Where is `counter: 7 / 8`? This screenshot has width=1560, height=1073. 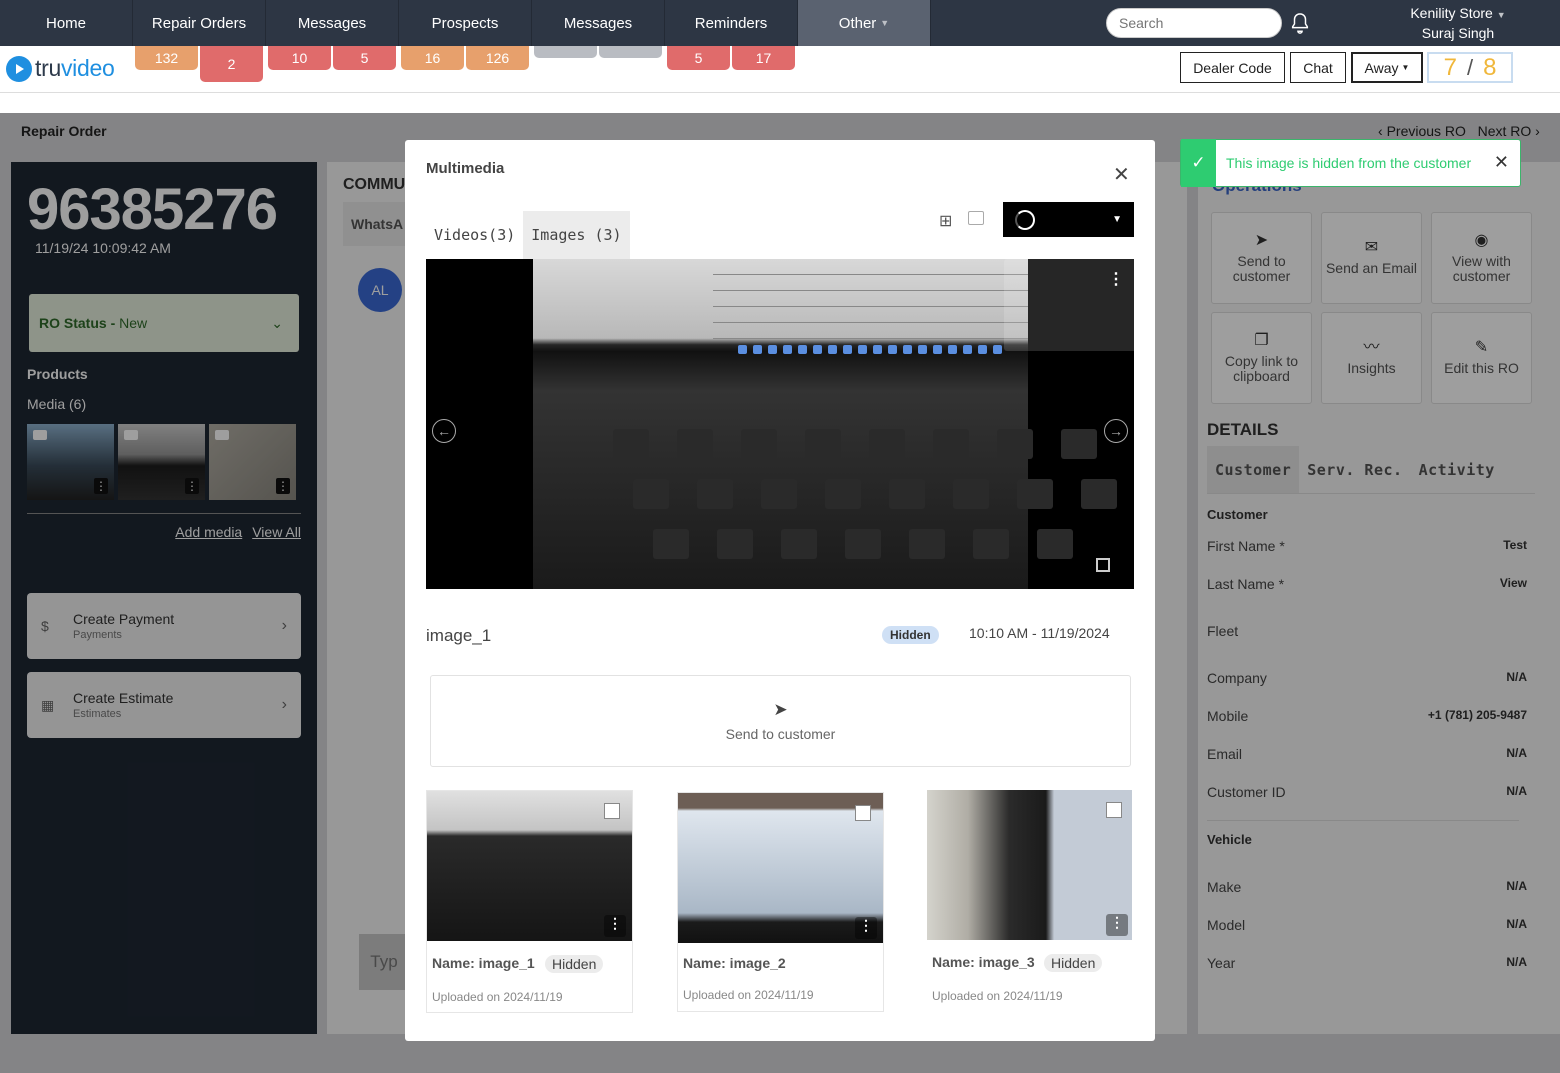
counter: 7 / 8 is located at coordinates (1470, 67).